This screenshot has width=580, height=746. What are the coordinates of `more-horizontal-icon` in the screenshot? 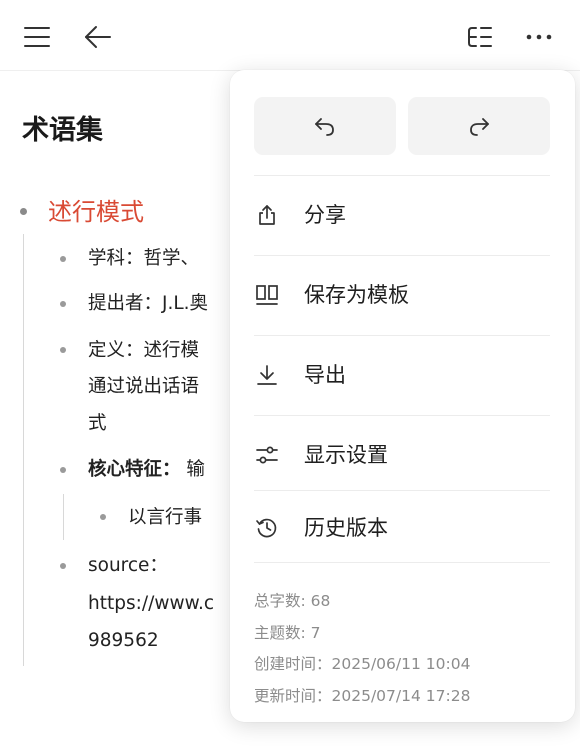 It's located at (539, 37).